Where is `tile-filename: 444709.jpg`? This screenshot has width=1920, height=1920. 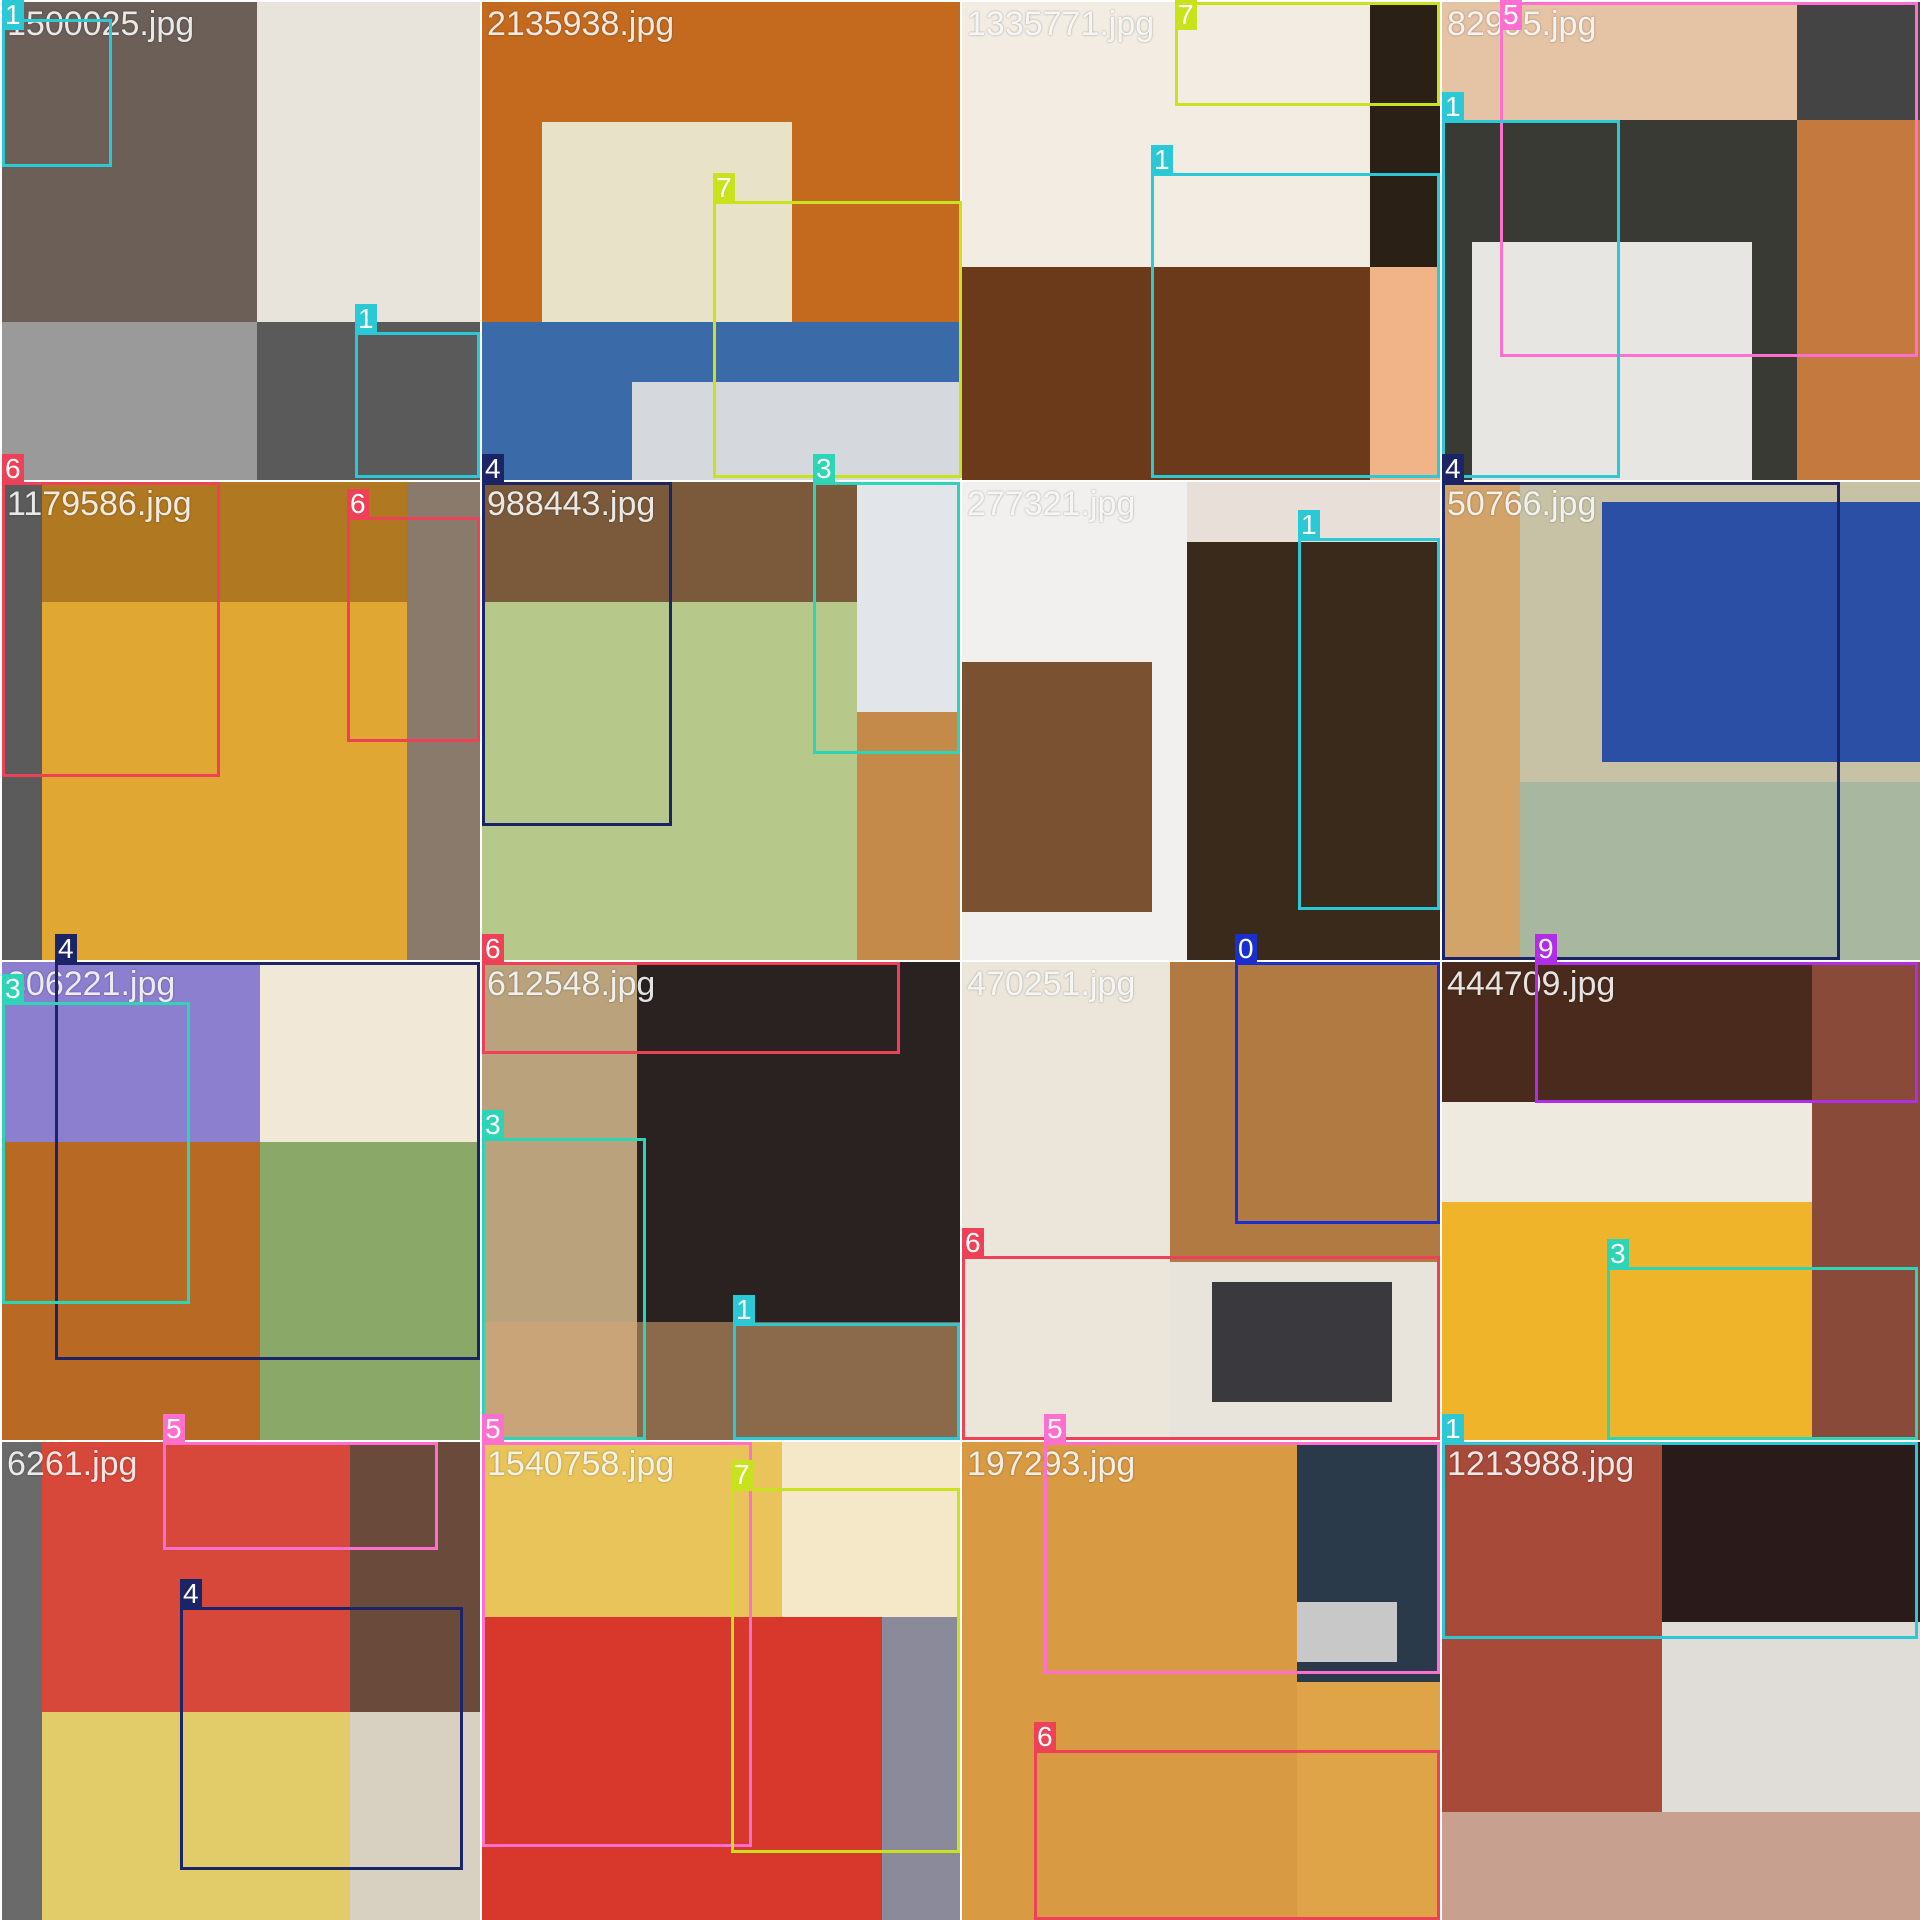 tile-filename: 444709.jpg is located at coordinates (1531, 984).